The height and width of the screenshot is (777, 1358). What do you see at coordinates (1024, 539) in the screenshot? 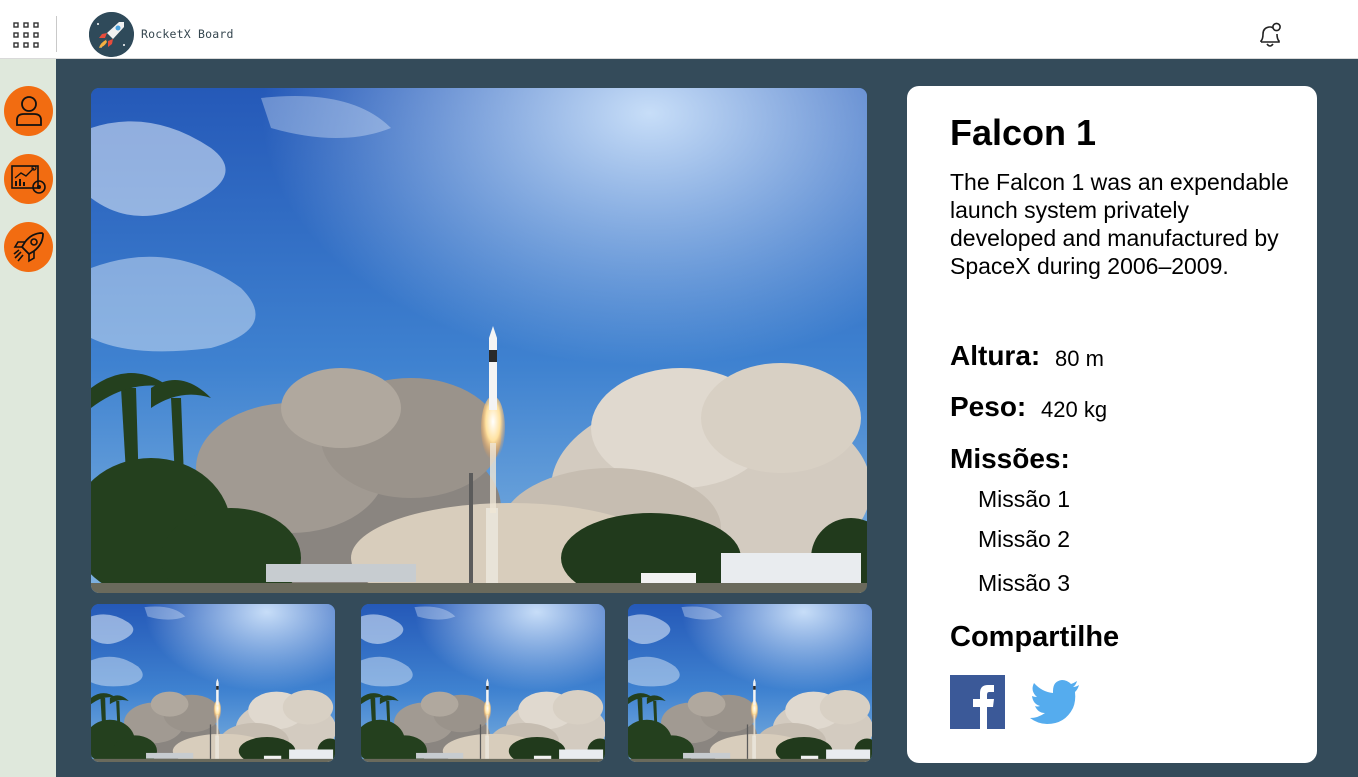
I see `mission-item: Missão 2` at bounding box center [1024, 539].